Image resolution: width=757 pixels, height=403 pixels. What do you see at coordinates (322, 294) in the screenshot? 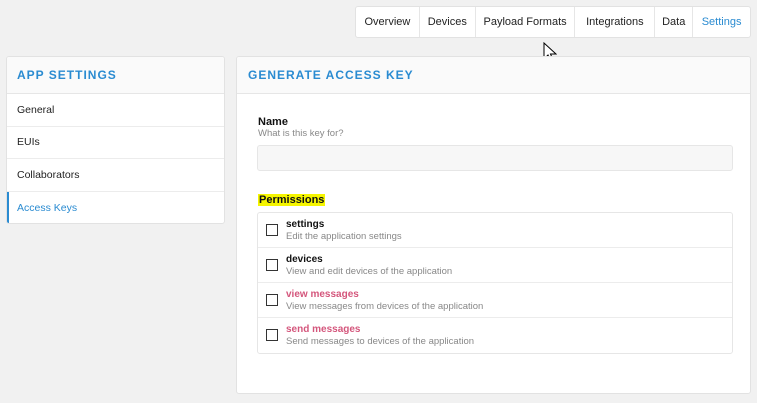
I see `permission-name: view messages` at bounding box center [322, 294].